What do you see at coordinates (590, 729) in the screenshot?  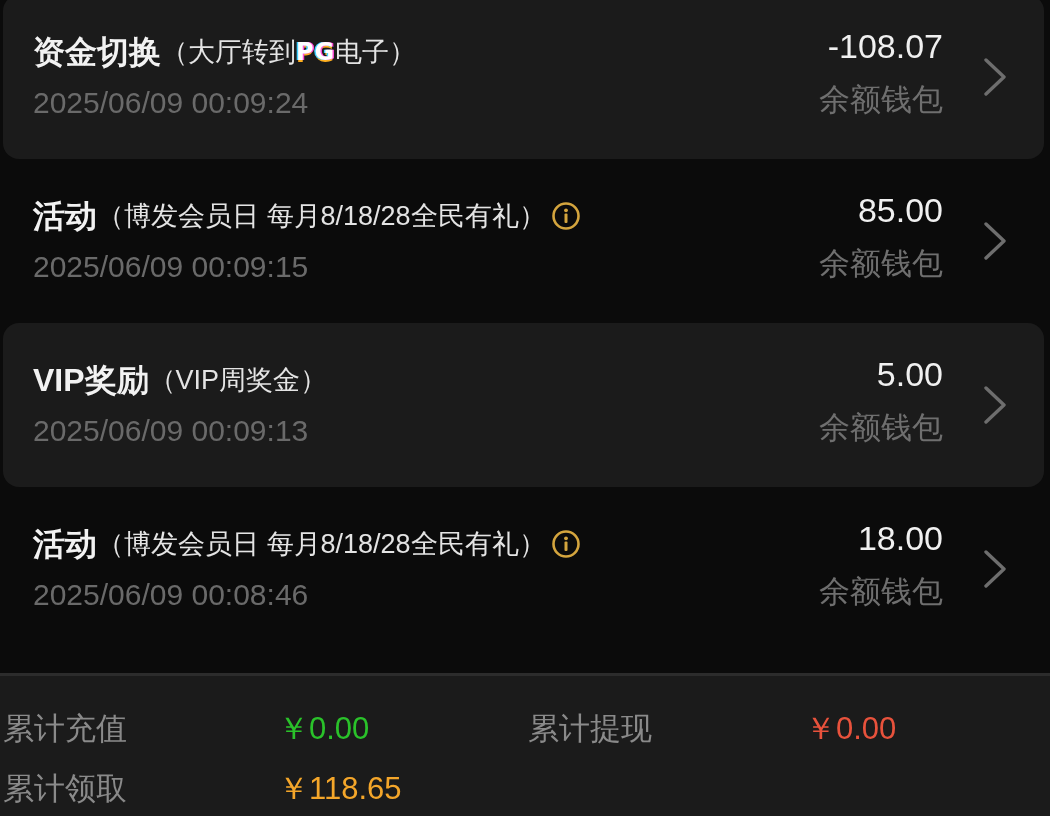 I see `summary-label: 累计提现` at bounding box center [590, 729].